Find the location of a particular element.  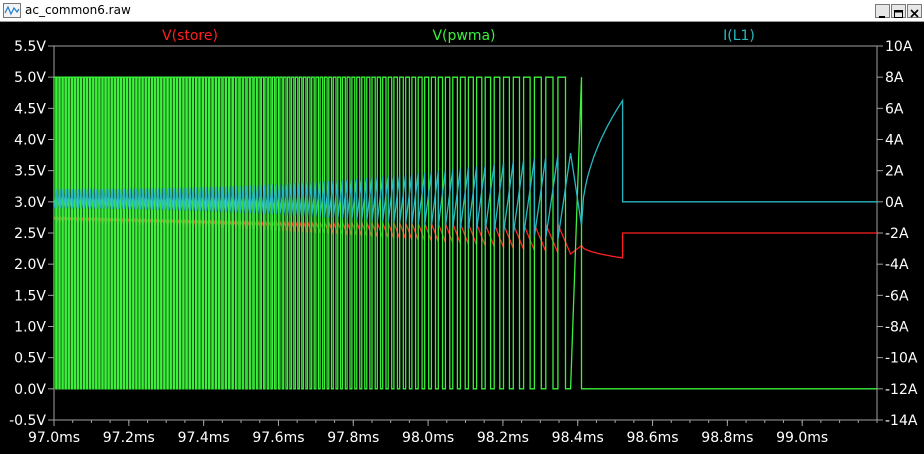

x-tick-label: 98.2ms is located at coordinates (503, 438).